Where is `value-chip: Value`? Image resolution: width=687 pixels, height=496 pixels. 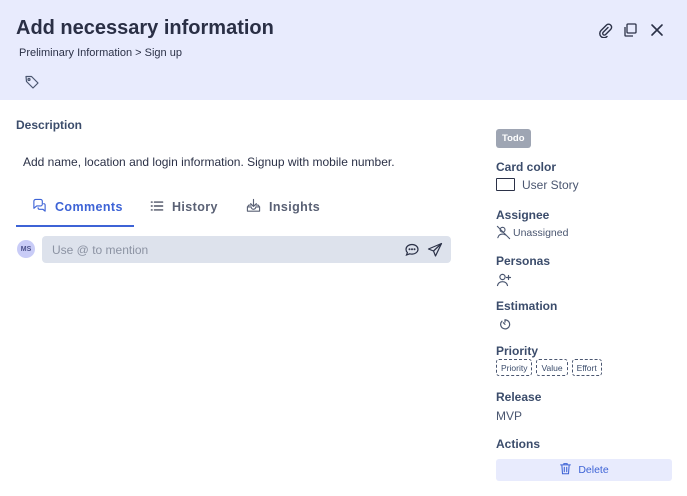
value-chip: Value is located at coordinates (552, 367).